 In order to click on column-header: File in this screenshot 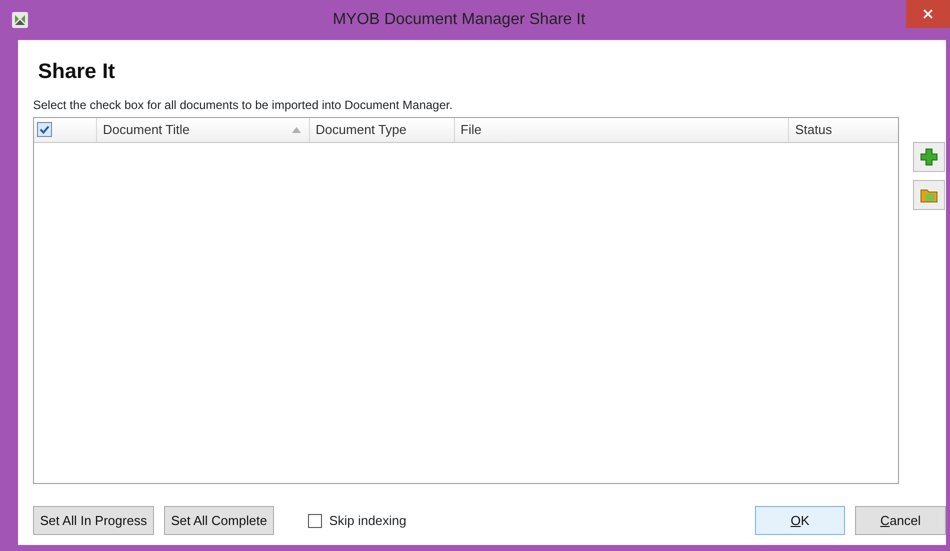, I will do `click(621, 130)`.